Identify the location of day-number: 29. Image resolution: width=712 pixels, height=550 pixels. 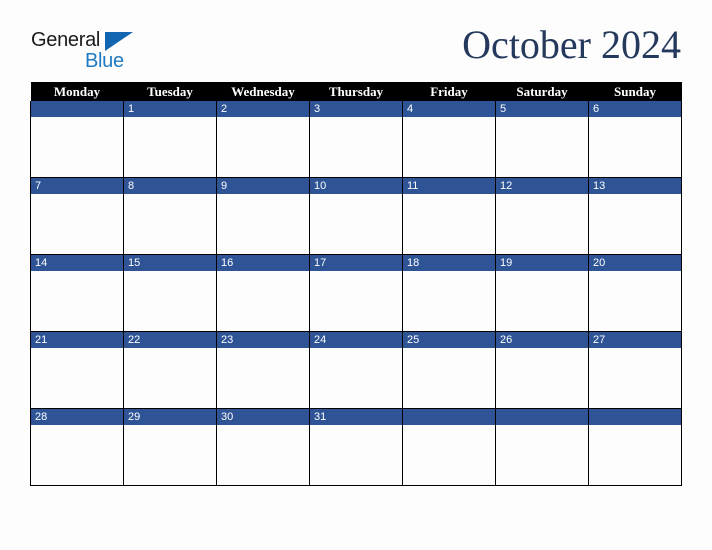
(170, 417).